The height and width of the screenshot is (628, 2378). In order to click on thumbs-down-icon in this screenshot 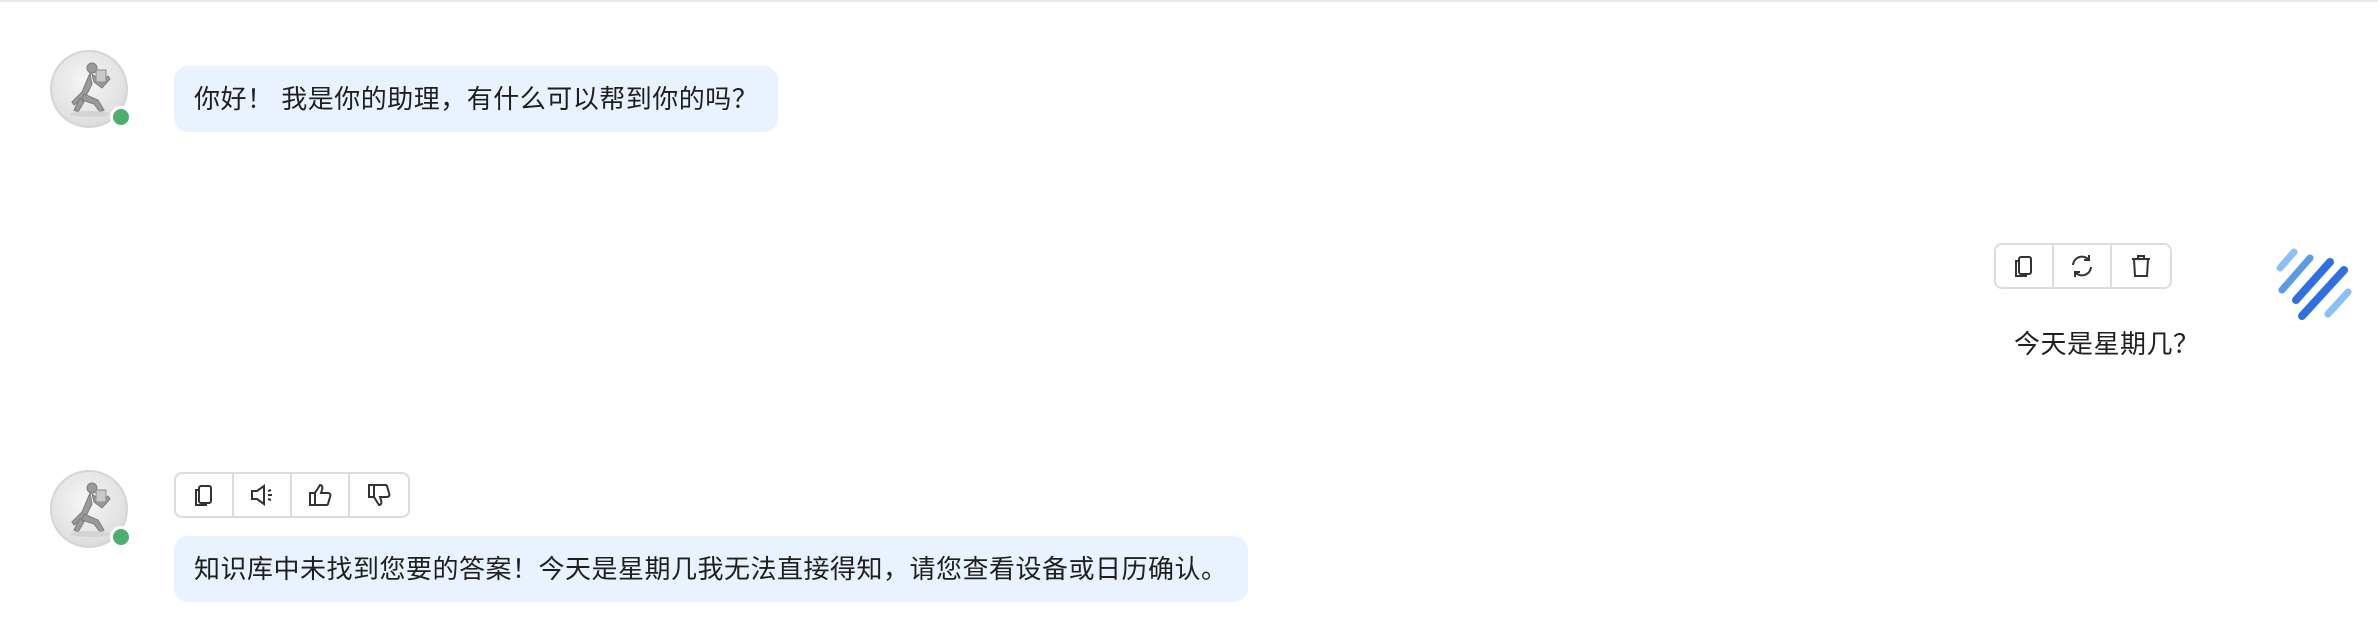, I will do `click(379, 495)`.